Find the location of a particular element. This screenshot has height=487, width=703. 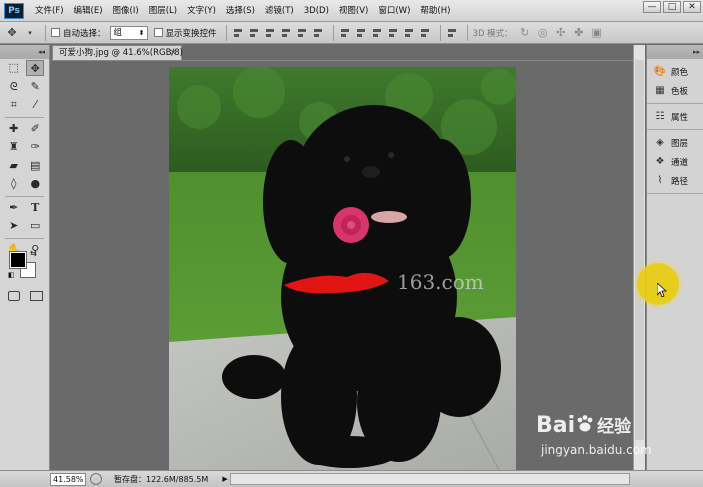

panel-channels: ❖ 通道 is located at coordinates (675, 161).